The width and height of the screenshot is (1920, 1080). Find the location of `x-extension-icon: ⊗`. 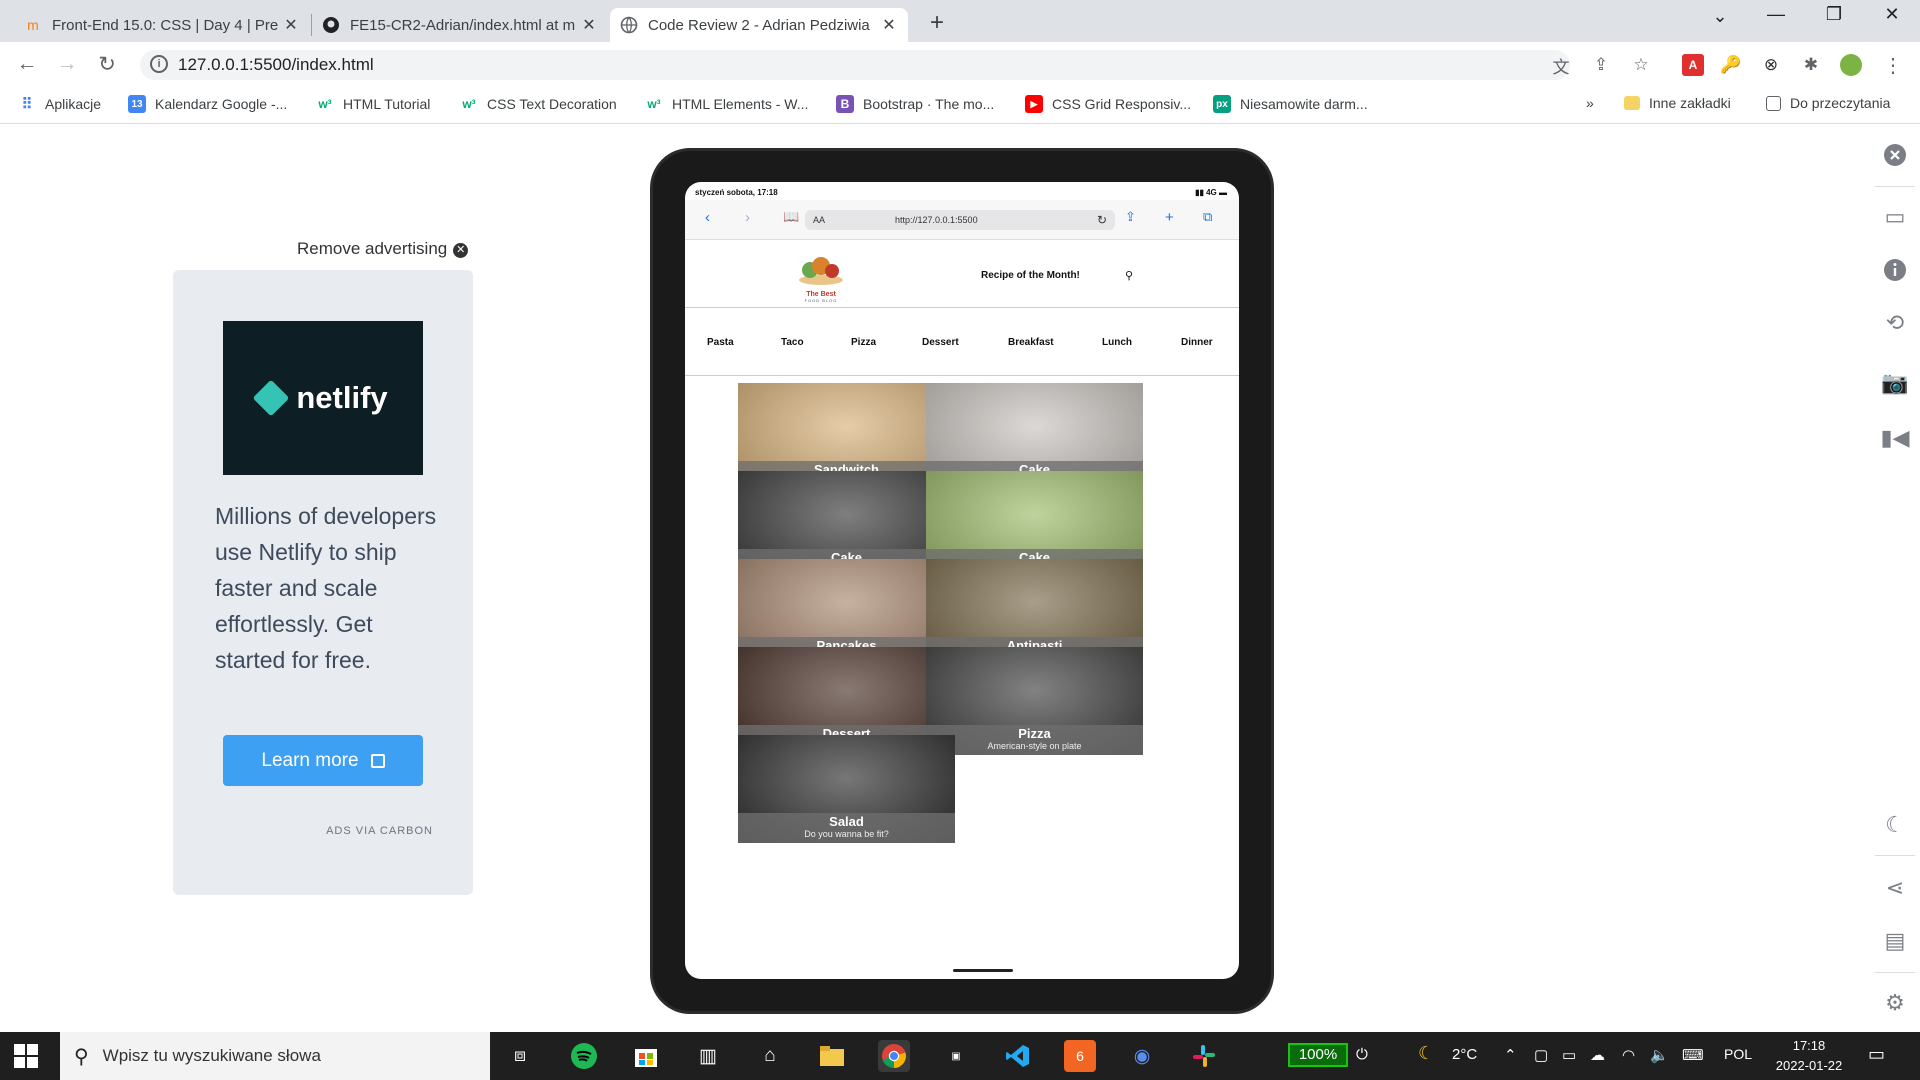

x-extension-icon: ⊗ is located at coordinates (1771, 65).